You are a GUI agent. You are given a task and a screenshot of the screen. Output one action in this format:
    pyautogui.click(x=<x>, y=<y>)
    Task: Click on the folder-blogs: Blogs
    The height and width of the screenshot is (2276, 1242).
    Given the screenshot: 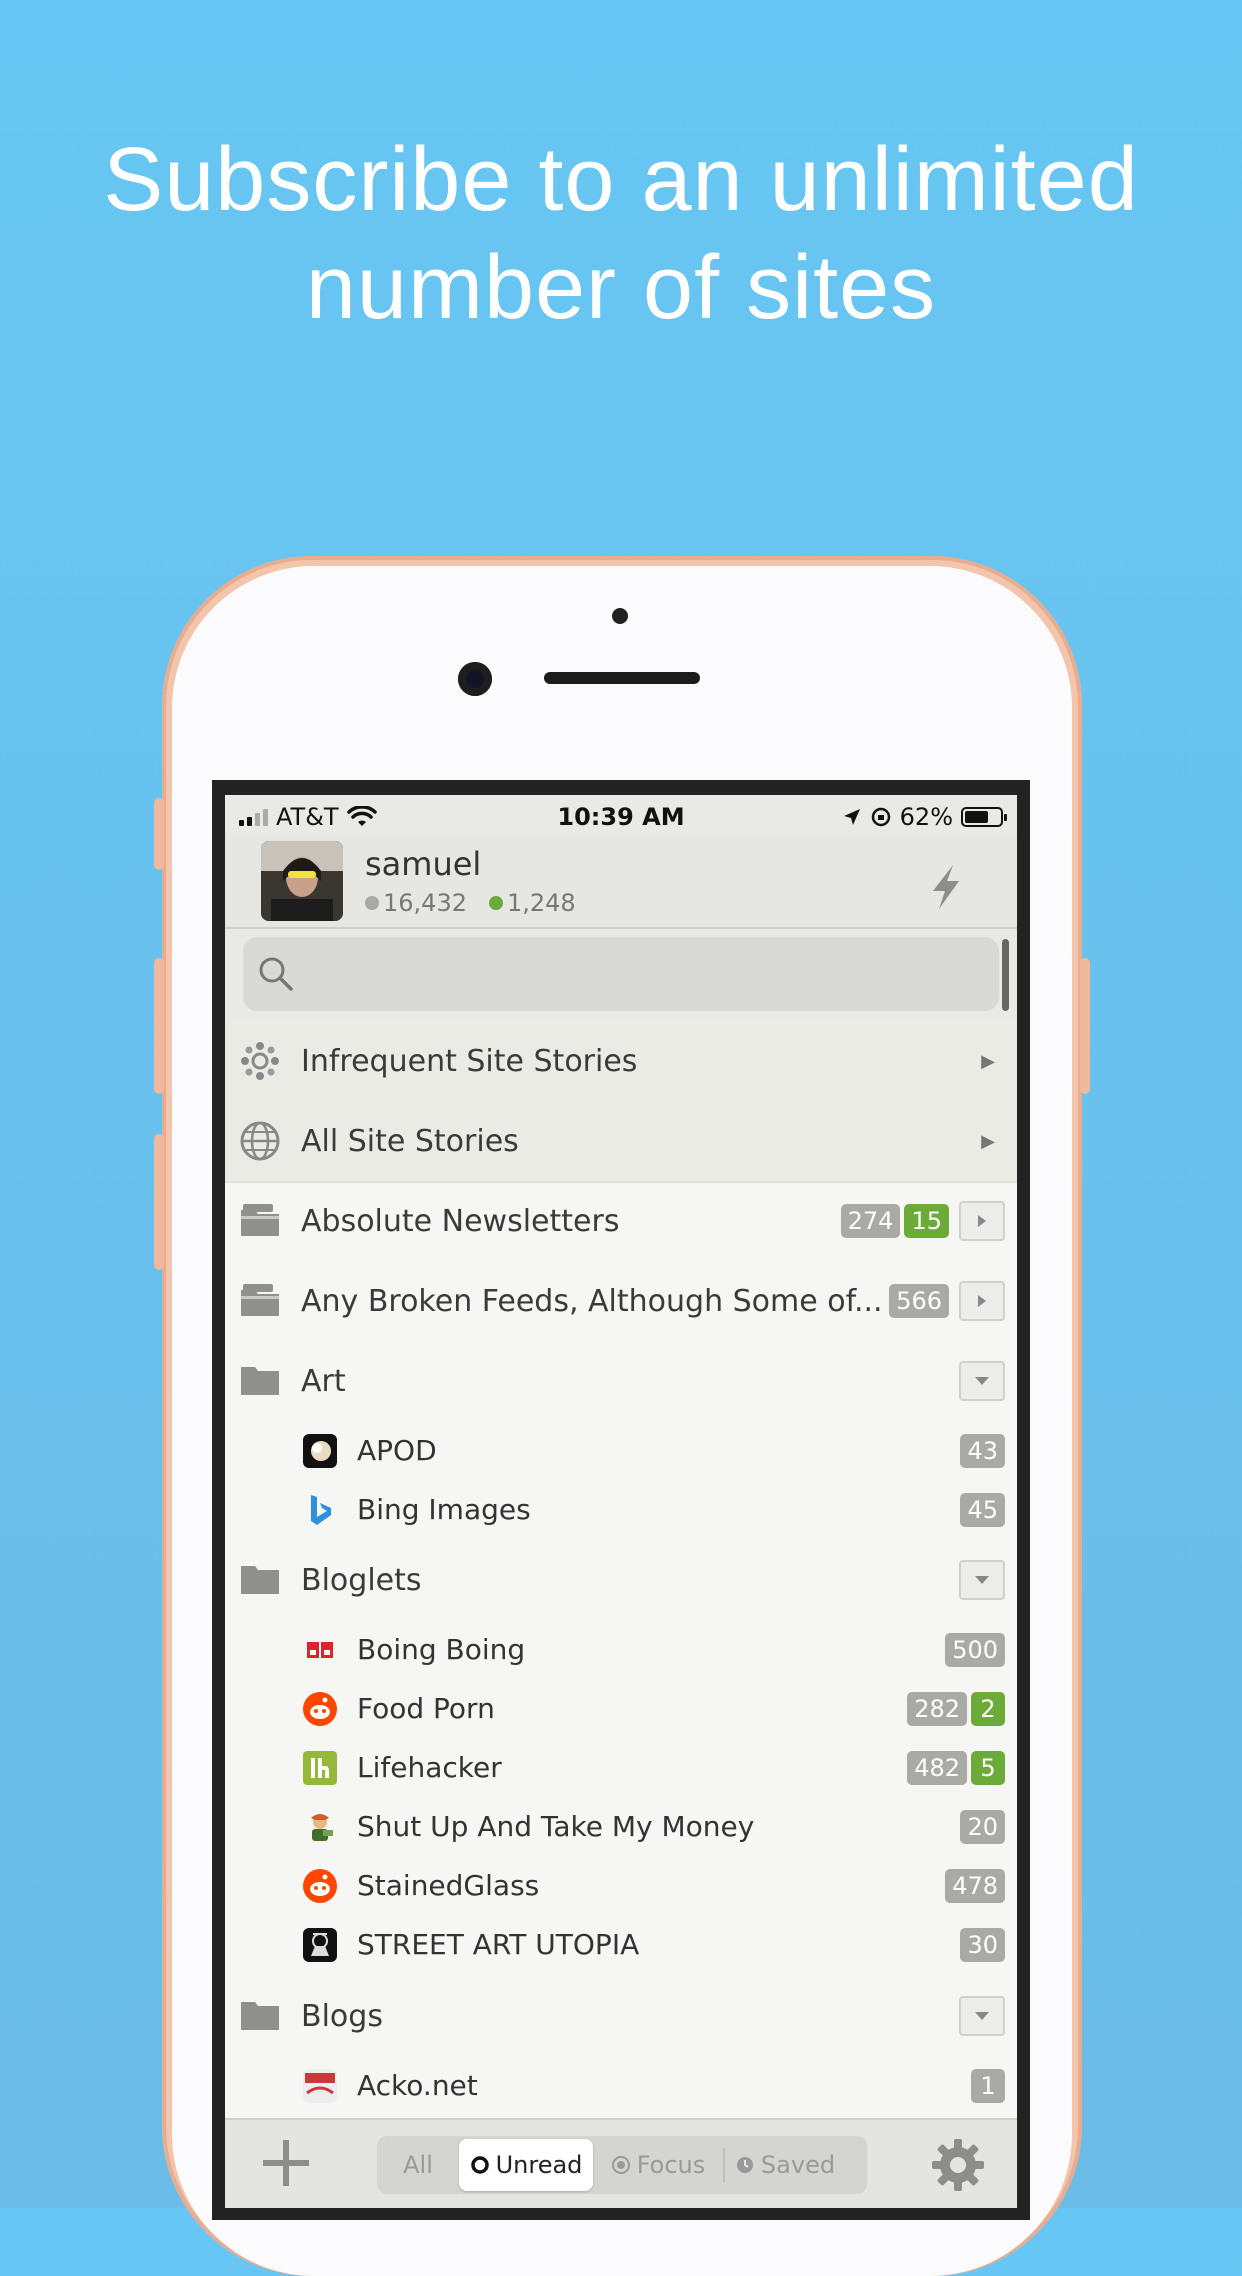 What is the action you would take?
    pyautogui.click(x=621, y=2016)
    